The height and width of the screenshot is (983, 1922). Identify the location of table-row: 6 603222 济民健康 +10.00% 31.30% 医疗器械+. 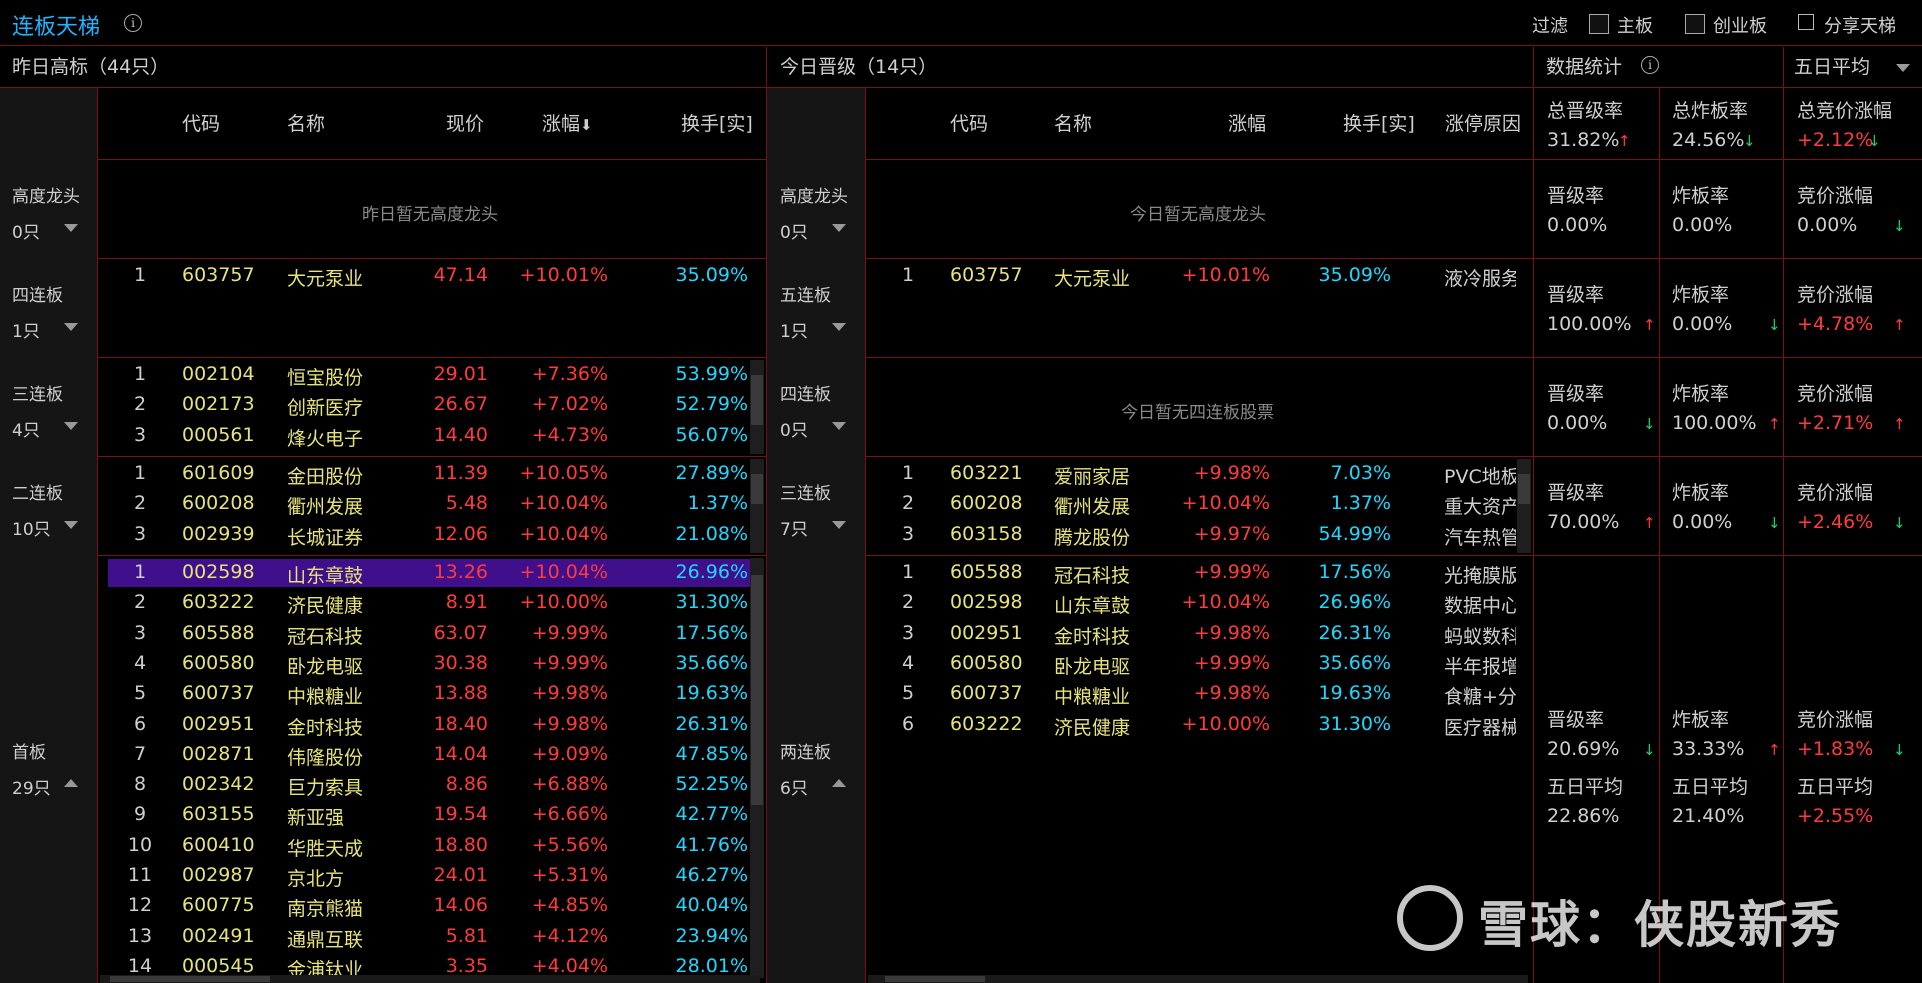
(1191, 727).